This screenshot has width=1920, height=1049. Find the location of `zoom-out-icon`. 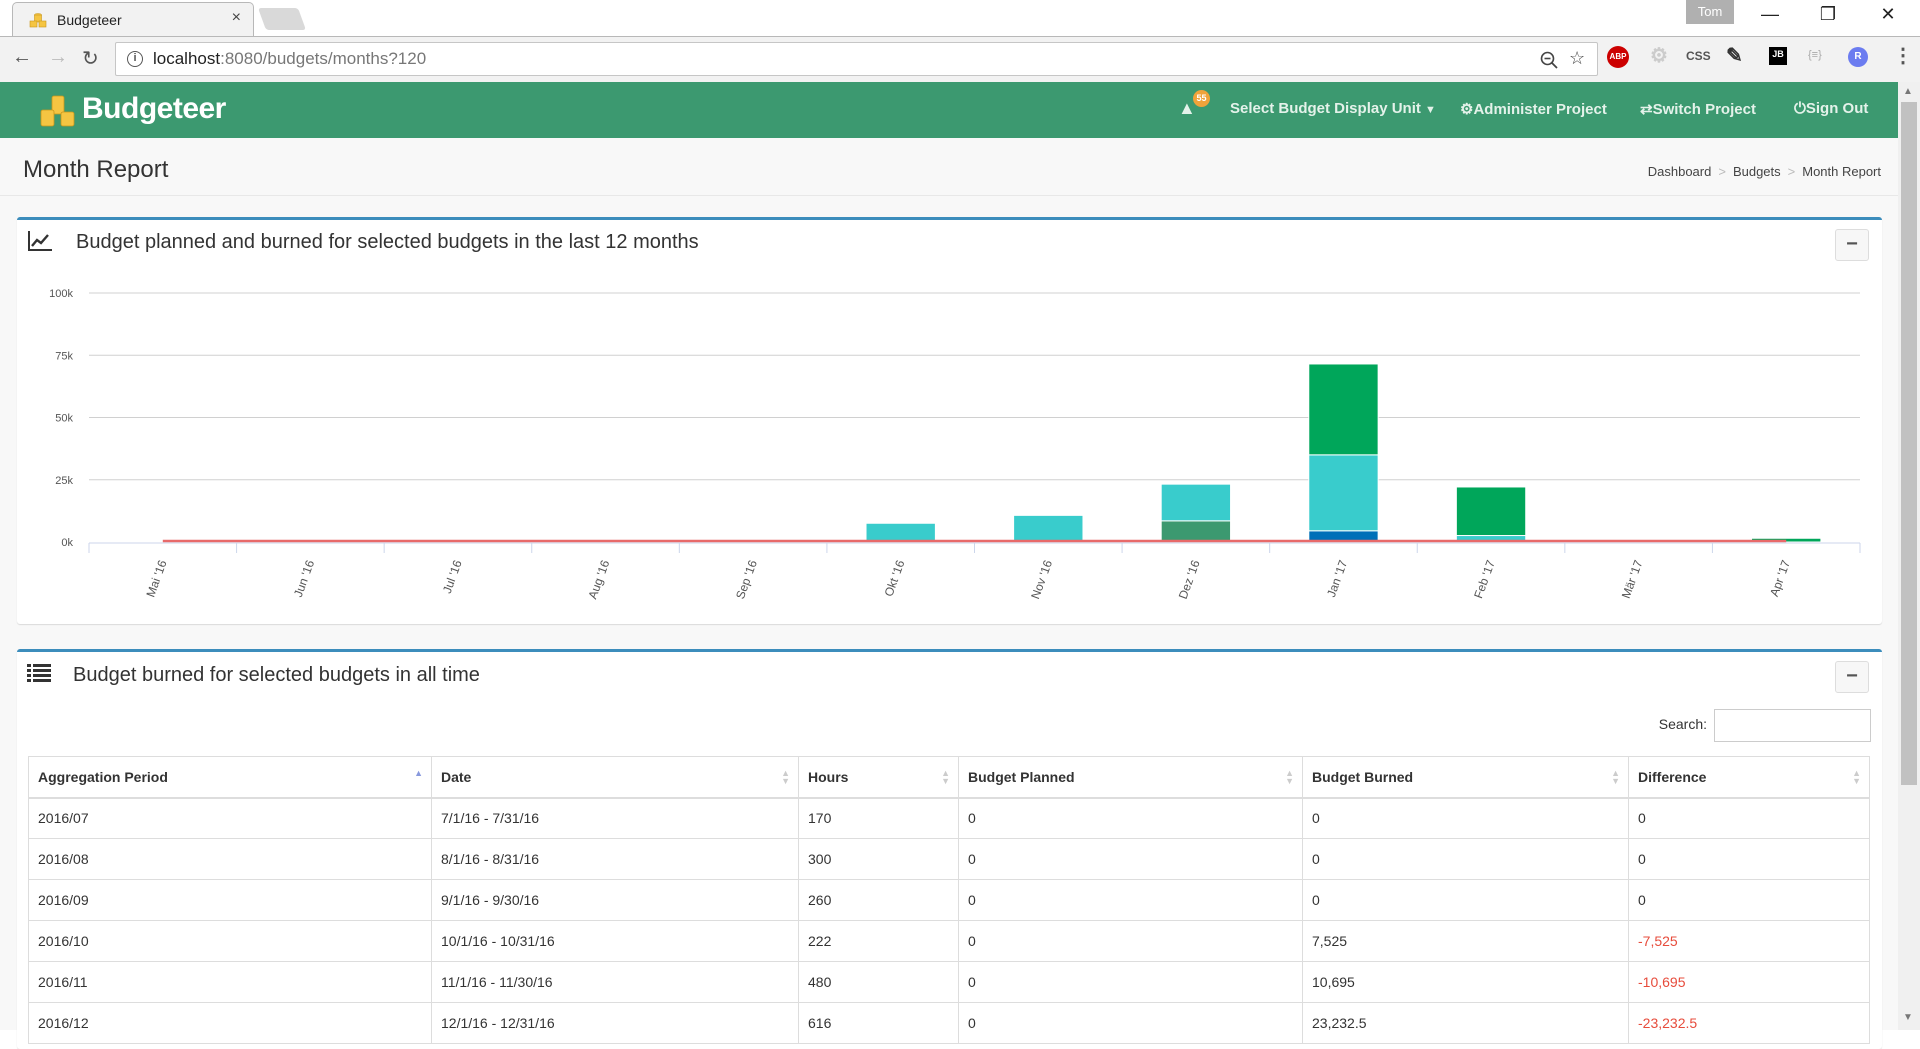

zoom-out-icon is located at coordinates (1549, 60).